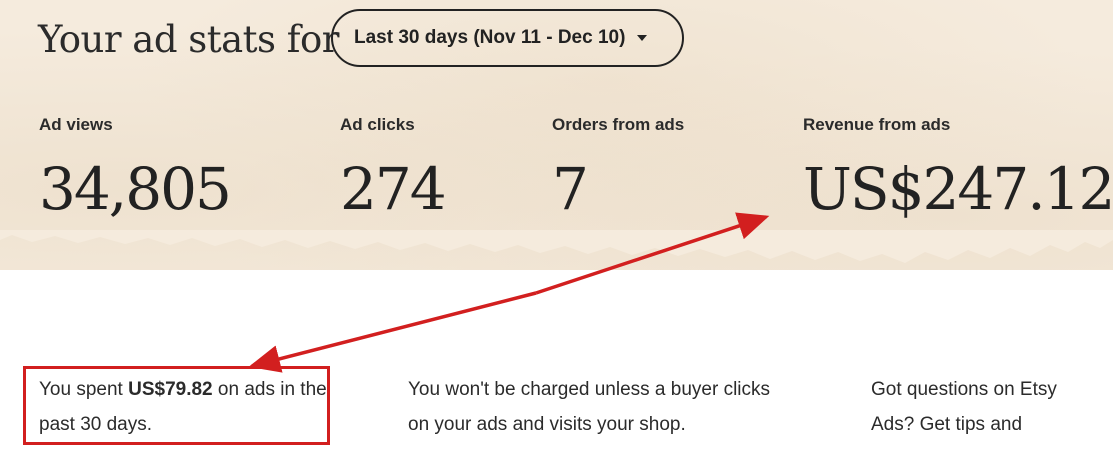  I want to click on caret-down-icon, so click(642, 38).